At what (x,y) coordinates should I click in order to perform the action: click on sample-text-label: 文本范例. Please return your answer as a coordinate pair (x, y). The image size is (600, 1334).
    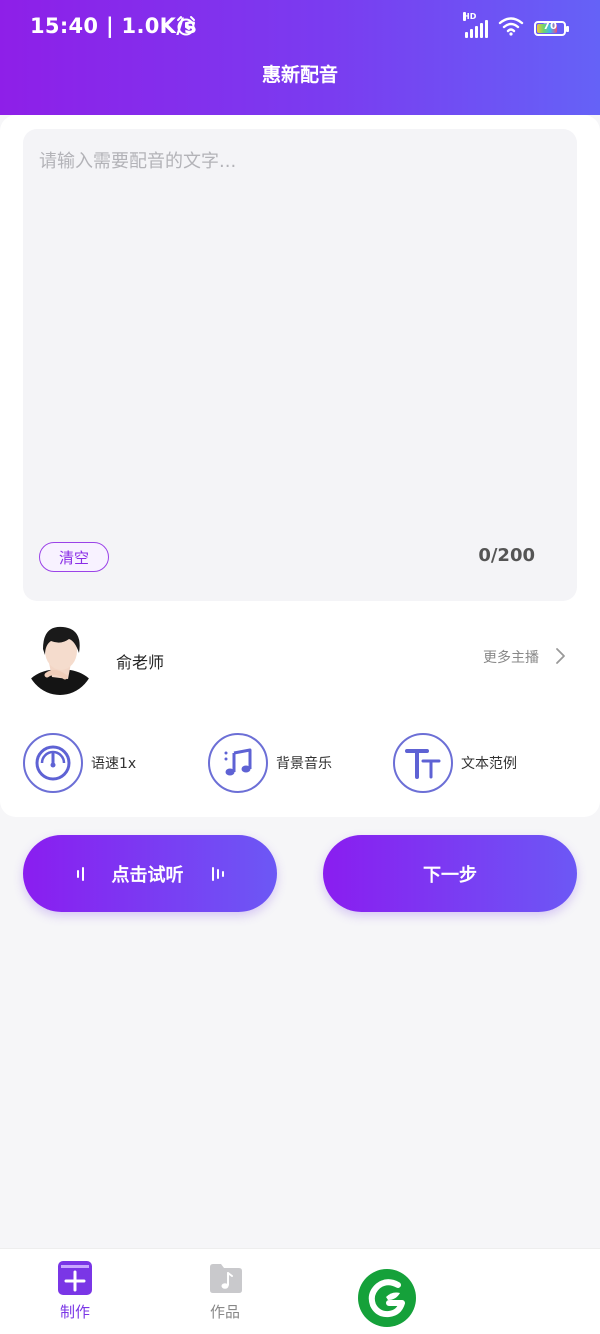
    Looking at the image, I should click on (489, 764).